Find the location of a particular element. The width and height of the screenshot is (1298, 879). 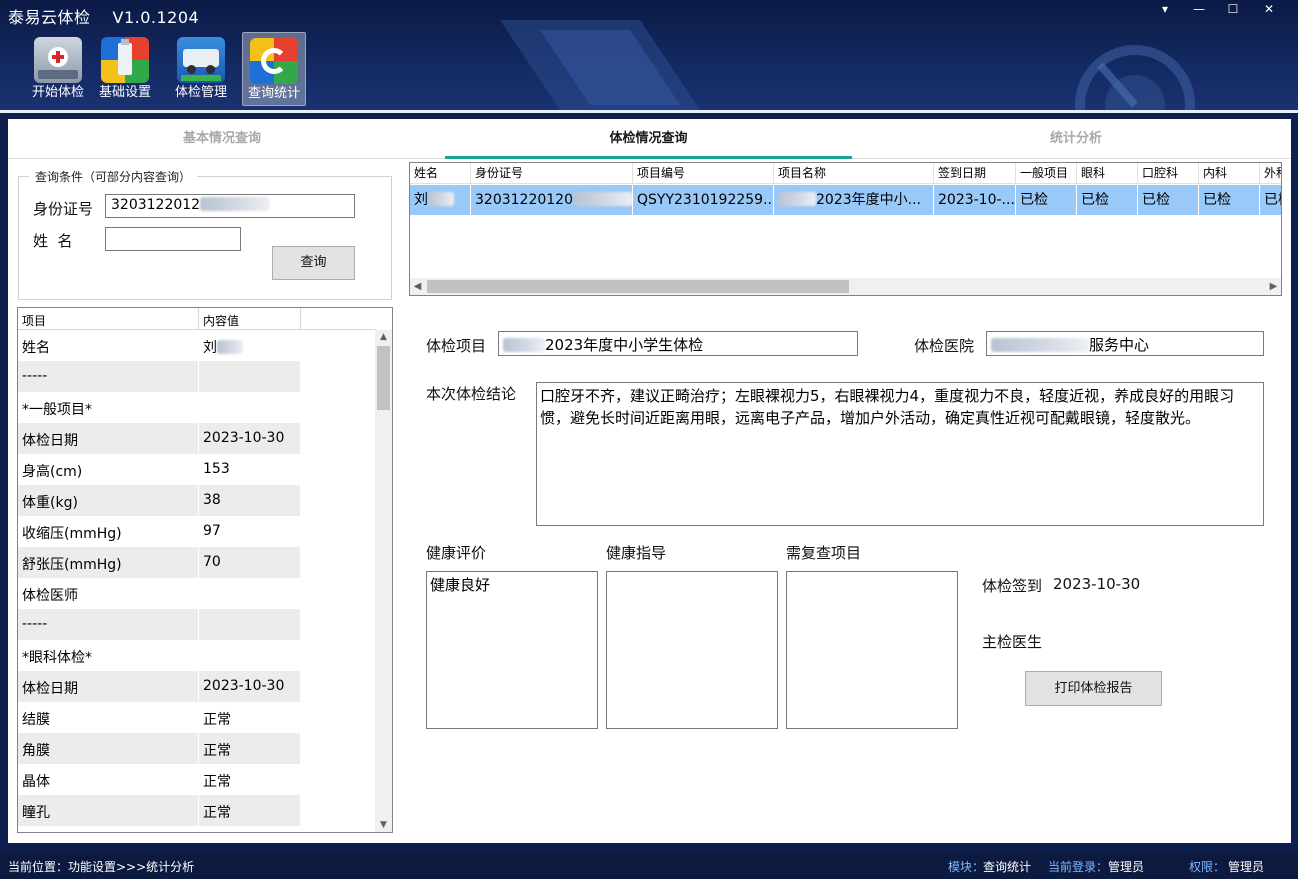

recheck-items-textarea is located at coordinates (872, 650).